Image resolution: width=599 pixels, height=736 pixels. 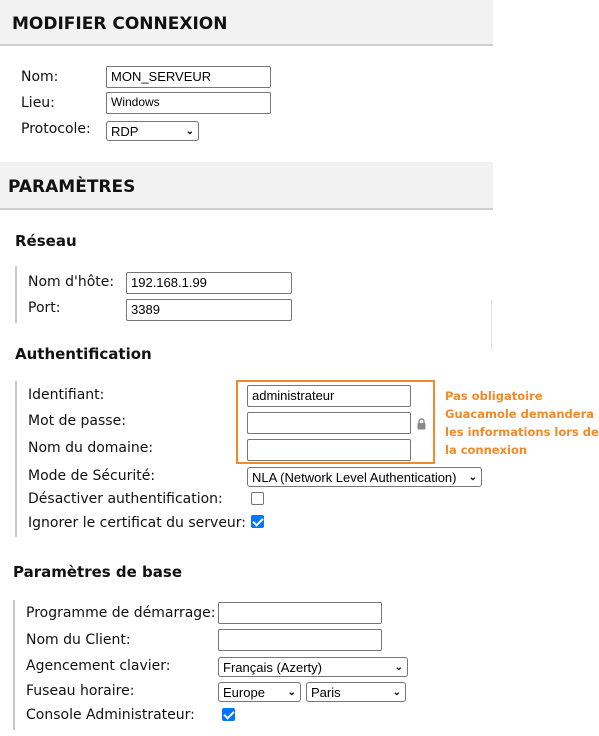 I want to click on admin-console-label: Console Administrateur:, so click(x=110, y=715).